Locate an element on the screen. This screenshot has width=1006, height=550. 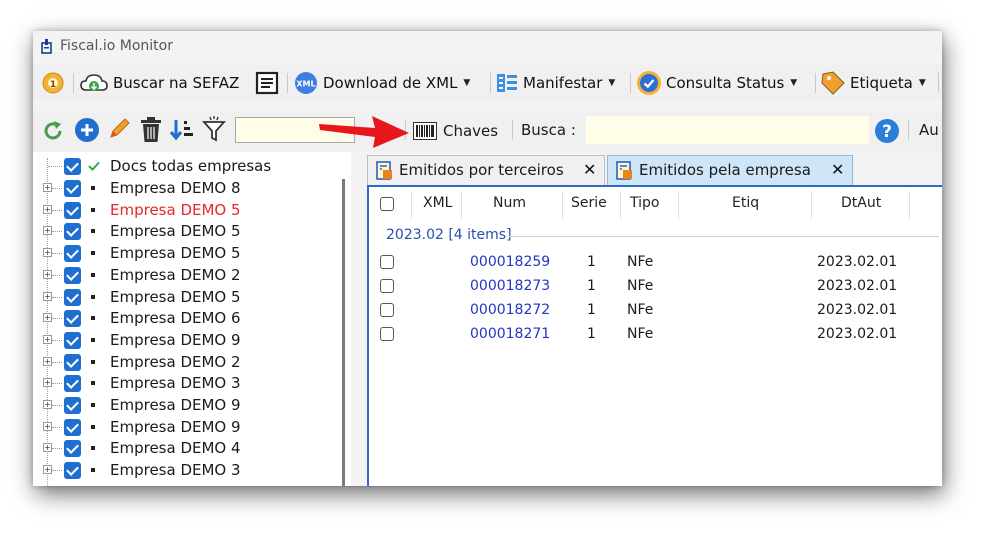
document-list-button is located at coordinates (267, 83).